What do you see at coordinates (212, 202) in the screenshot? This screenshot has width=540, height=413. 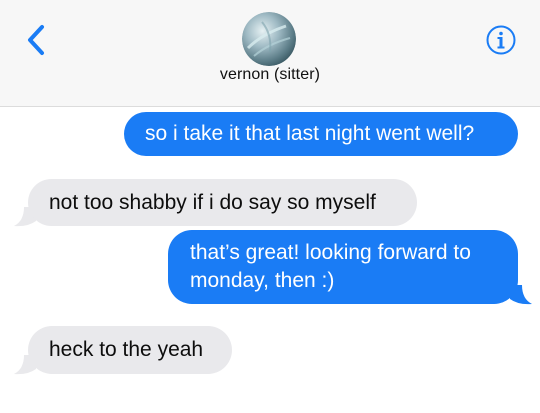 I see `message-text: not too shabby if i do say so myself` at bounding box center [212, 202].